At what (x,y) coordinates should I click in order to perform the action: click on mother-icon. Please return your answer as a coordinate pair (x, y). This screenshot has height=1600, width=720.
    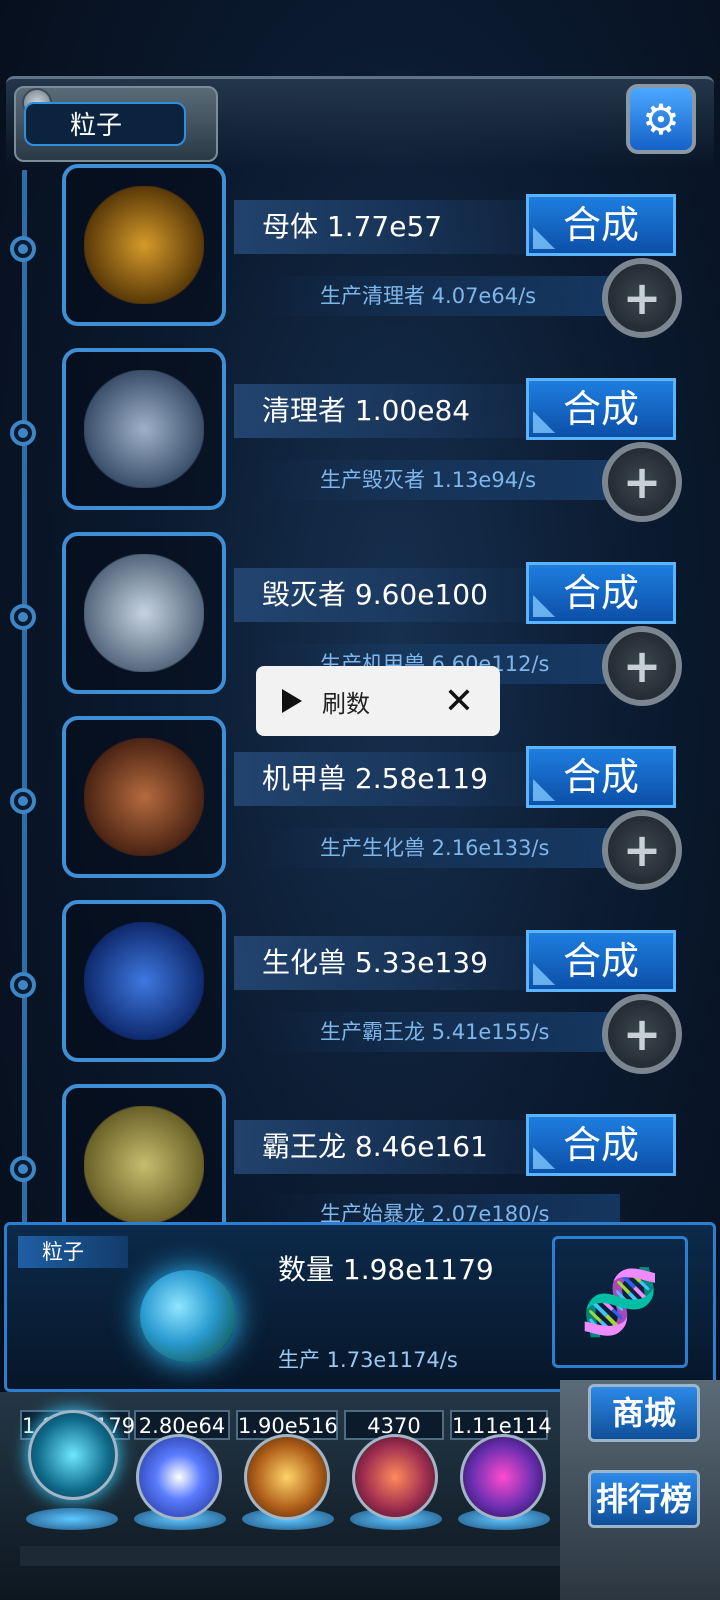
    Looking at the image, I should click on (144, 245).